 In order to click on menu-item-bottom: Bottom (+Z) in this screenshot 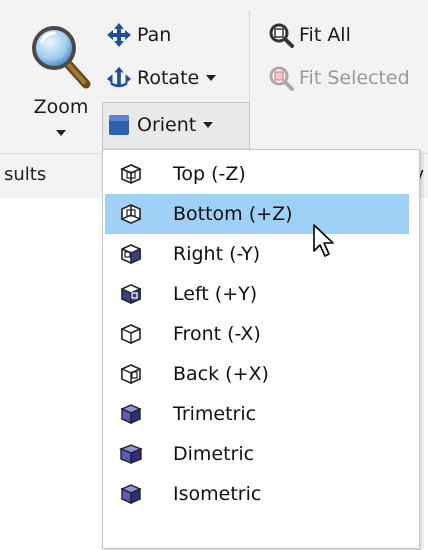, I will do `click(257, 214)`.